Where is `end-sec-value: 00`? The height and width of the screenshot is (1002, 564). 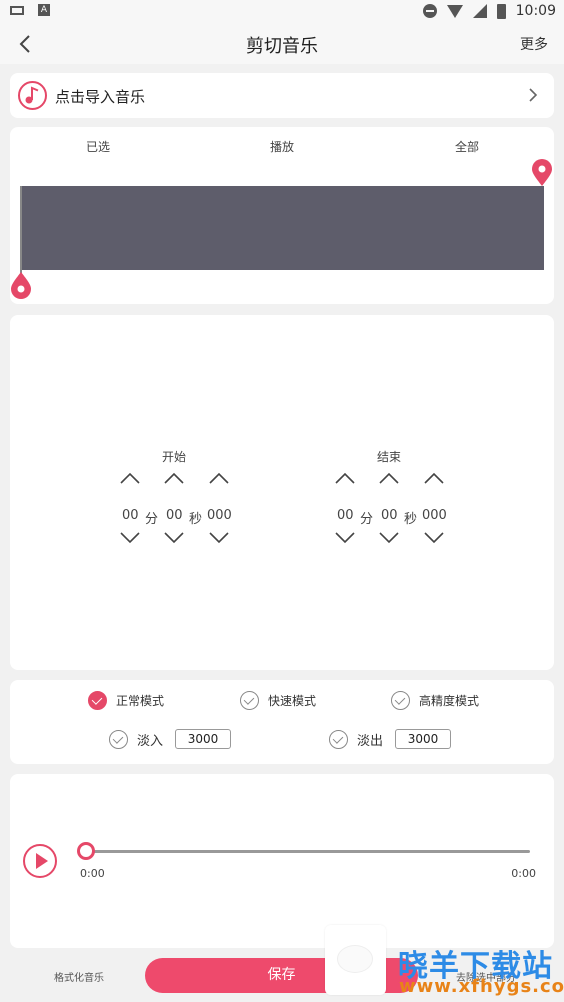 end-sec-value: 00 is located at coordinates (389, 515).